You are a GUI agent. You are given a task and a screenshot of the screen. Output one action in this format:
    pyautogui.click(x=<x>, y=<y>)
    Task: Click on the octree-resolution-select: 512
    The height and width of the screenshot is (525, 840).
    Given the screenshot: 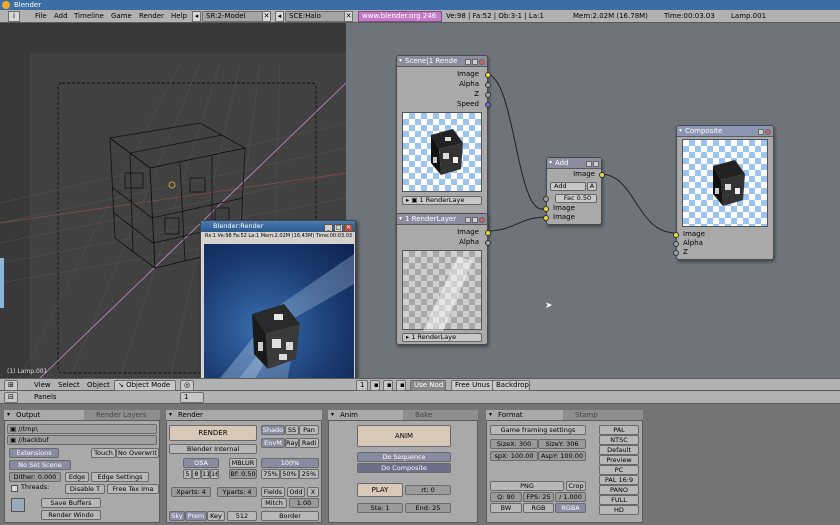 What is the action you would take?
    pyautogui.click(x=242, y=516)
    